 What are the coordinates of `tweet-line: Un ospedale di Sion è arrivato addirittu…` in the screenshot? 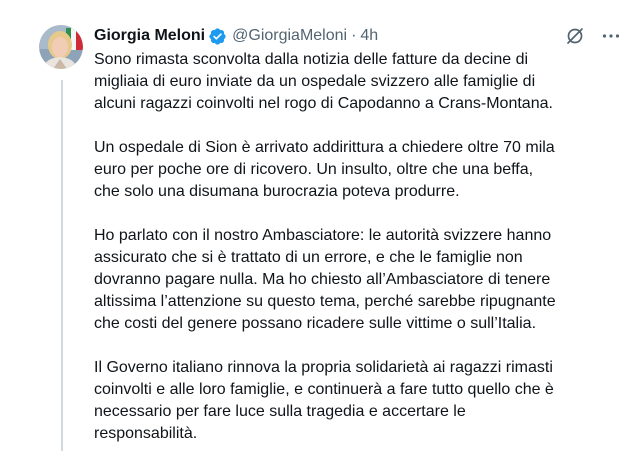 It's located at (324, 147).